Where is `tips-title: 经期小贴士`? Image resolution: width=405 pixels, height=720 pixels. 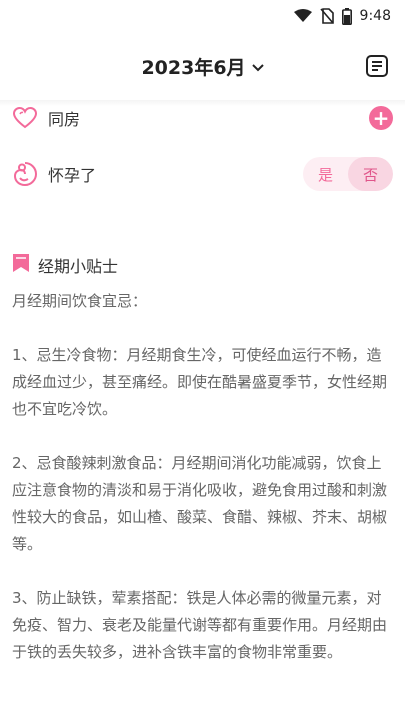
tips-title: 经期小贴士 is located at coordinates (78, 266).